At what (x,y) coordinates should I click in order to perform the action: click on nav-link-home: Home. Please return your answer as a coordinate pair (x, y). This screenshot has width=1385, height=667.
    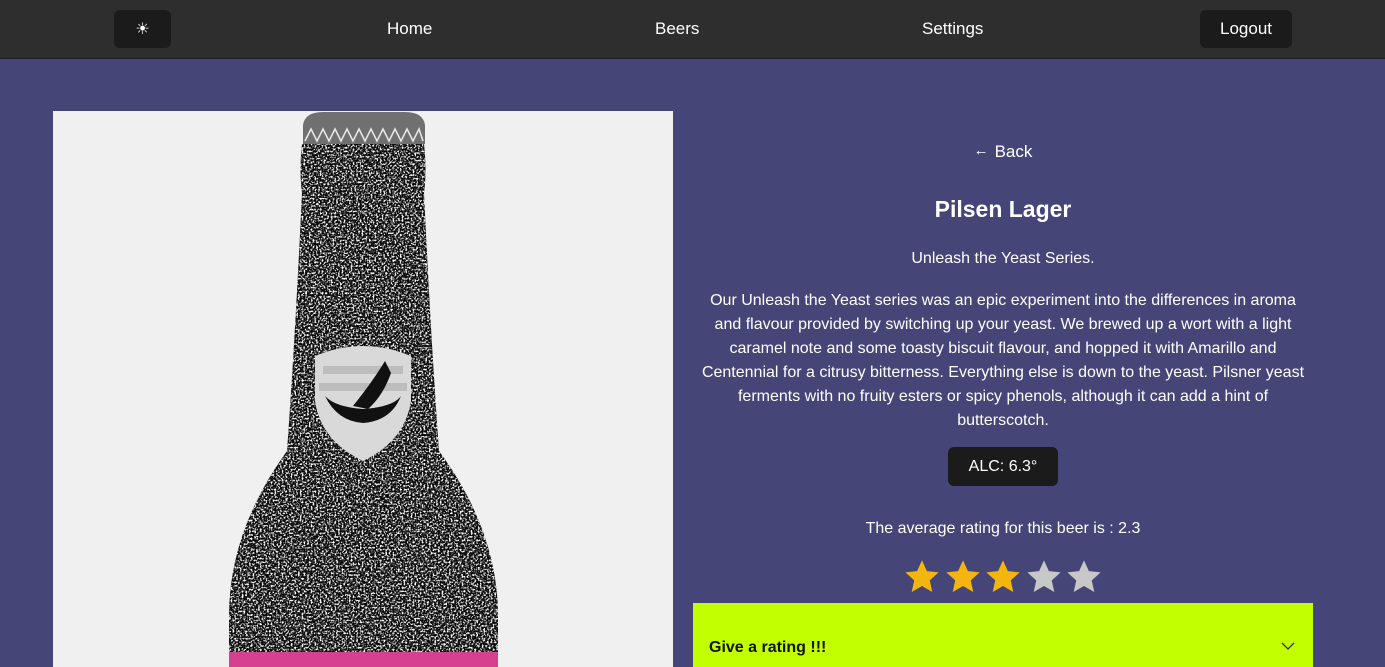
    Looking at the image, I should click on (409, 29).